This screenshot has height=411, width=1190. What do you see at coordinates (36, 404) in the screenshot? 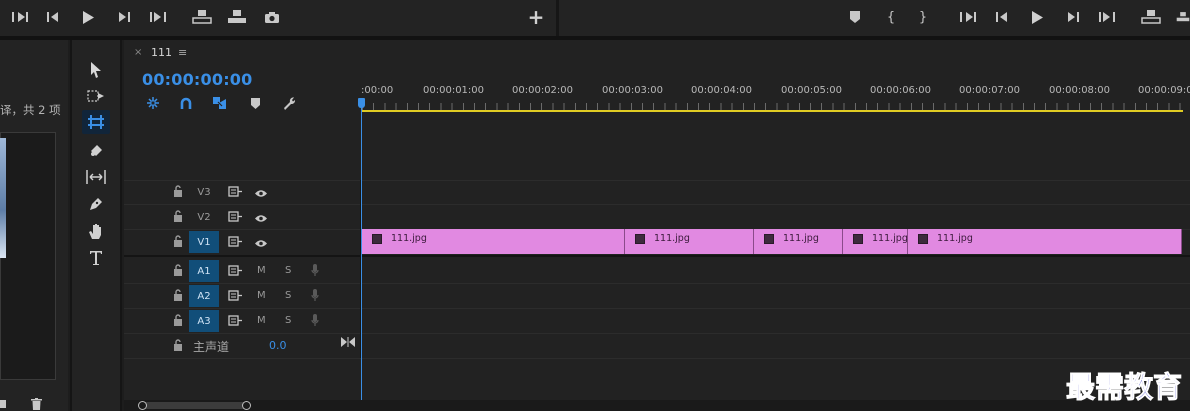
I see `trash-icon` at bounding box center [36, 404].